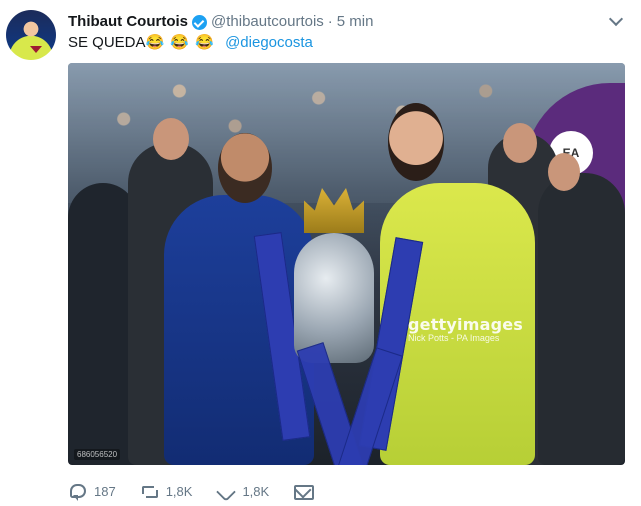 The height and width of the screenshot is (506, 641). I want to click on reply-count: 187, so click(105, 491).